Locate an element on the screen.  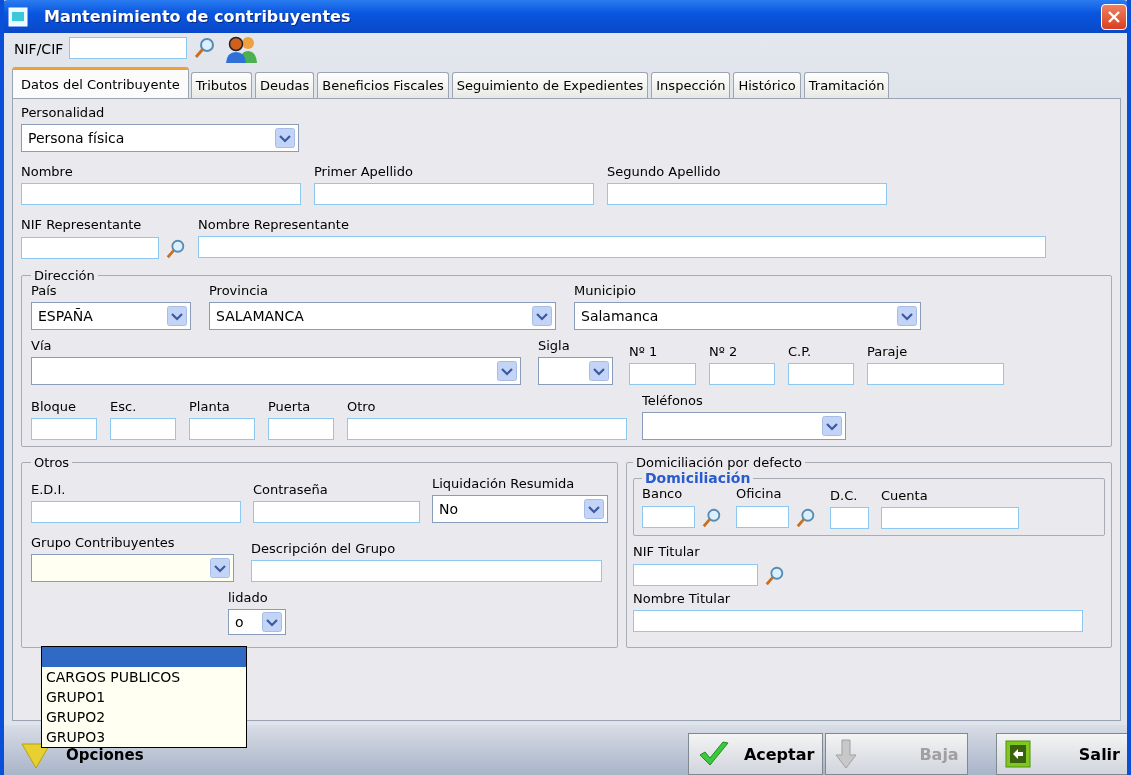
tab: Deudas is located at coordinates (285, 85).